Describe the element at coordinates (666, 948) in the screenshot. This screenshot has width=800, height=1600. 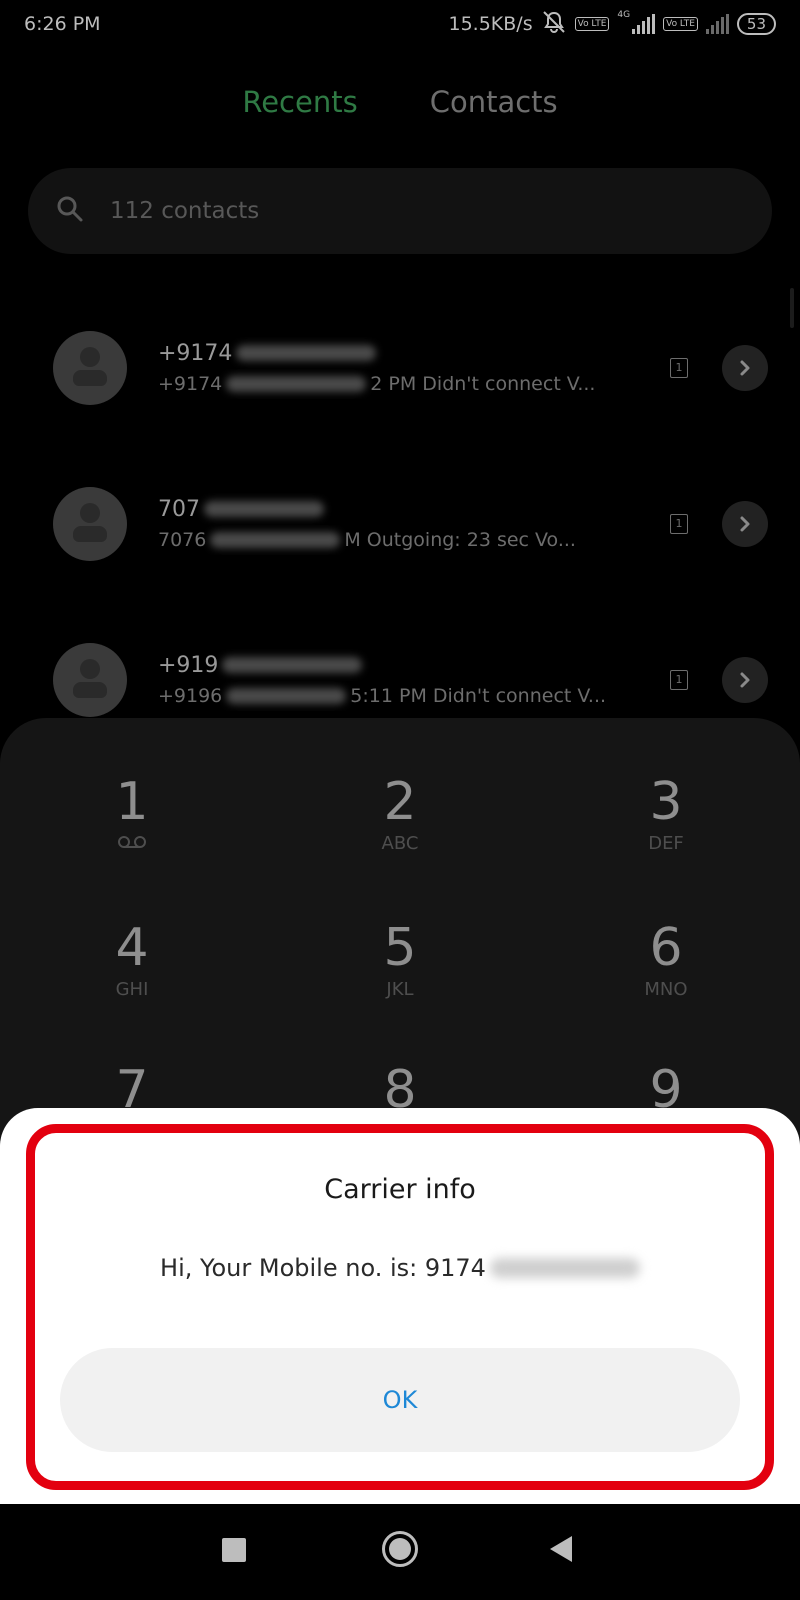
I see `key-digit: 6` at that location.